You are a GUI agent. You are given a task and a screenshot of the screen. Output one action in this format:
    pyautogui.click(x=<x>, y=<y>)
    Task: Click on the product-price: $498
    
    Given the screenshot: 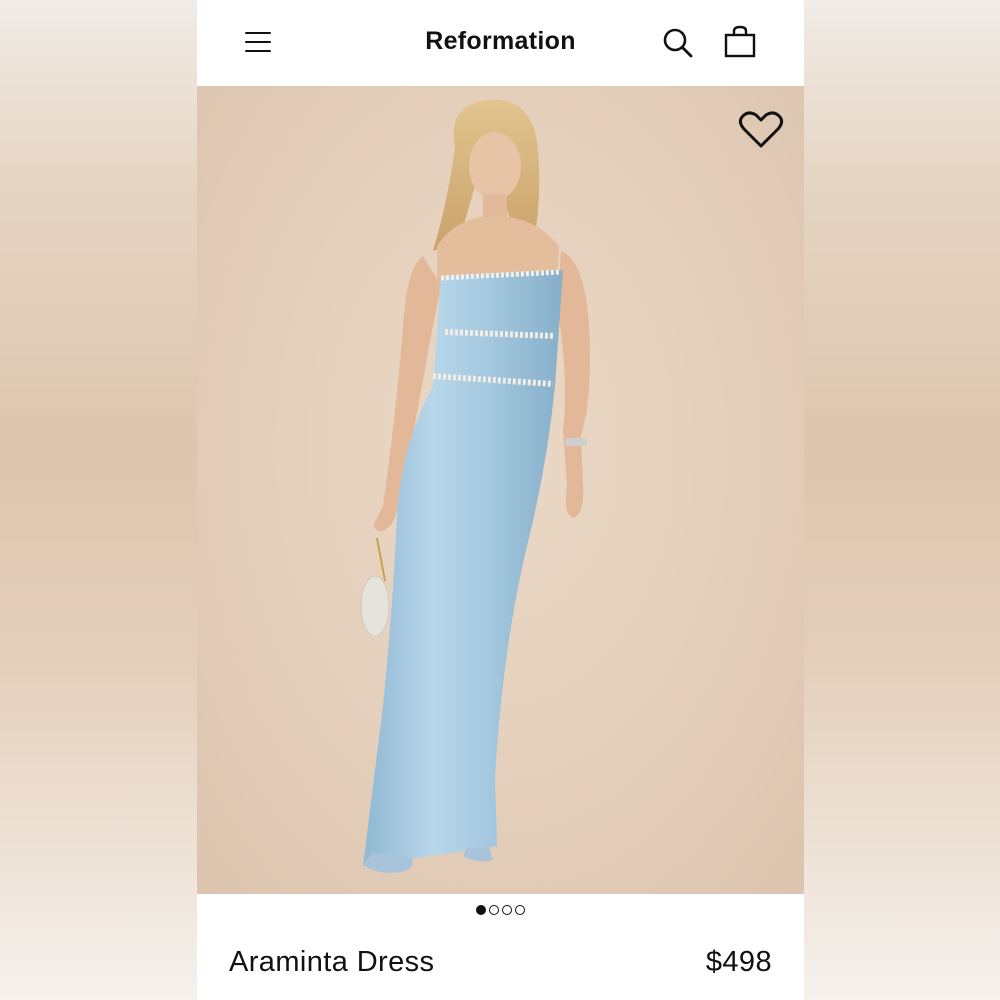 What is the action you would take?
    pyautogui.click(x=738, y=962)
    